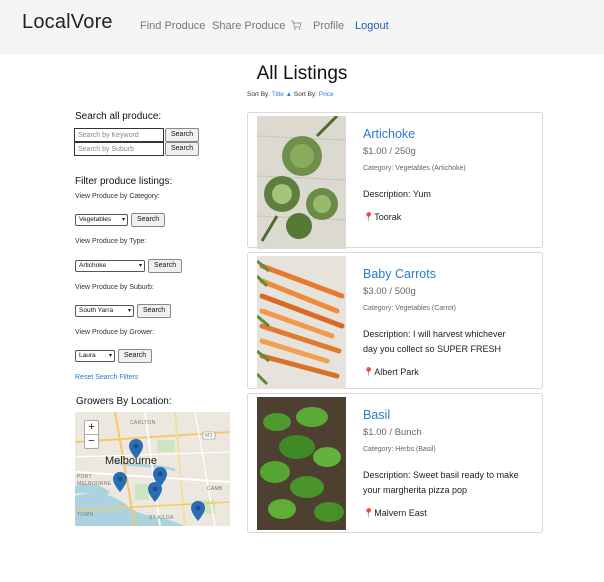  I want to click on category-search-button: Search, so click(148, 220).